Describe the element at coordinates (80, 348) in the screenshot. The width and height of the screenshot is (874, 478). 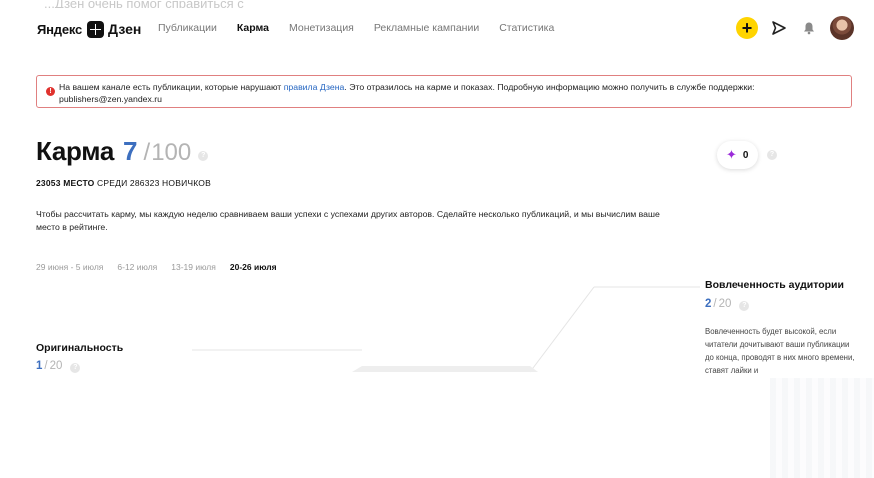
I see `originality-title: Оригинальность` at that location.